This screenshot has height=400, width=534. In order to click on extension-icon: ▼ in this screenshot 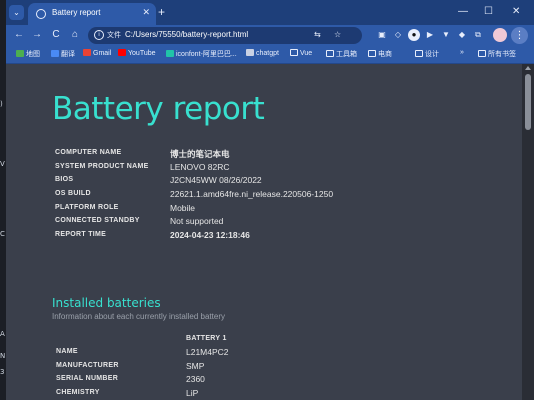, I will do `click(446, 35)`.